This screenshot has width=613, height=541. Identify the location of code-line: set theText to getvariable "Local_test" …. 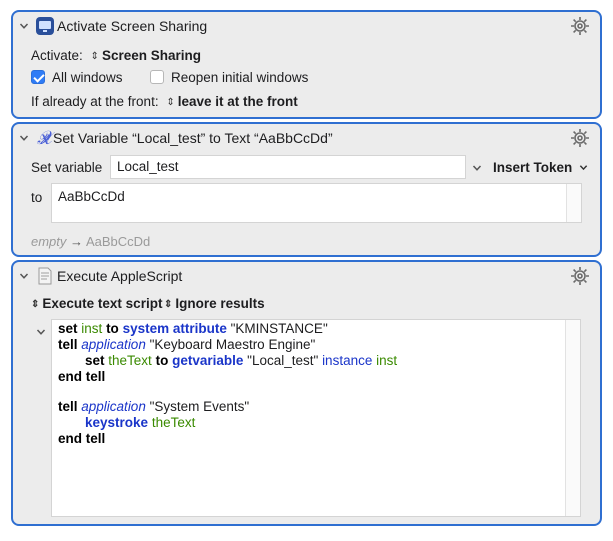
(241, 360).